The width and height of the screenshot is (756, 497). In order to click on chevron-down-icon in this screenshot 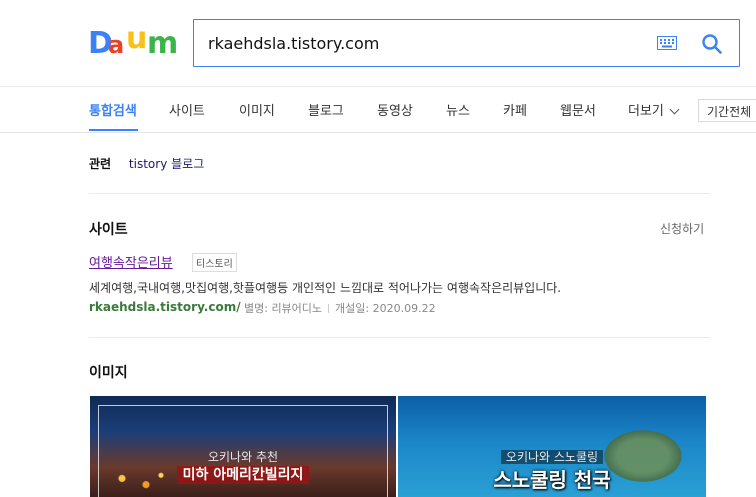, I will do `click(674, 109)`.